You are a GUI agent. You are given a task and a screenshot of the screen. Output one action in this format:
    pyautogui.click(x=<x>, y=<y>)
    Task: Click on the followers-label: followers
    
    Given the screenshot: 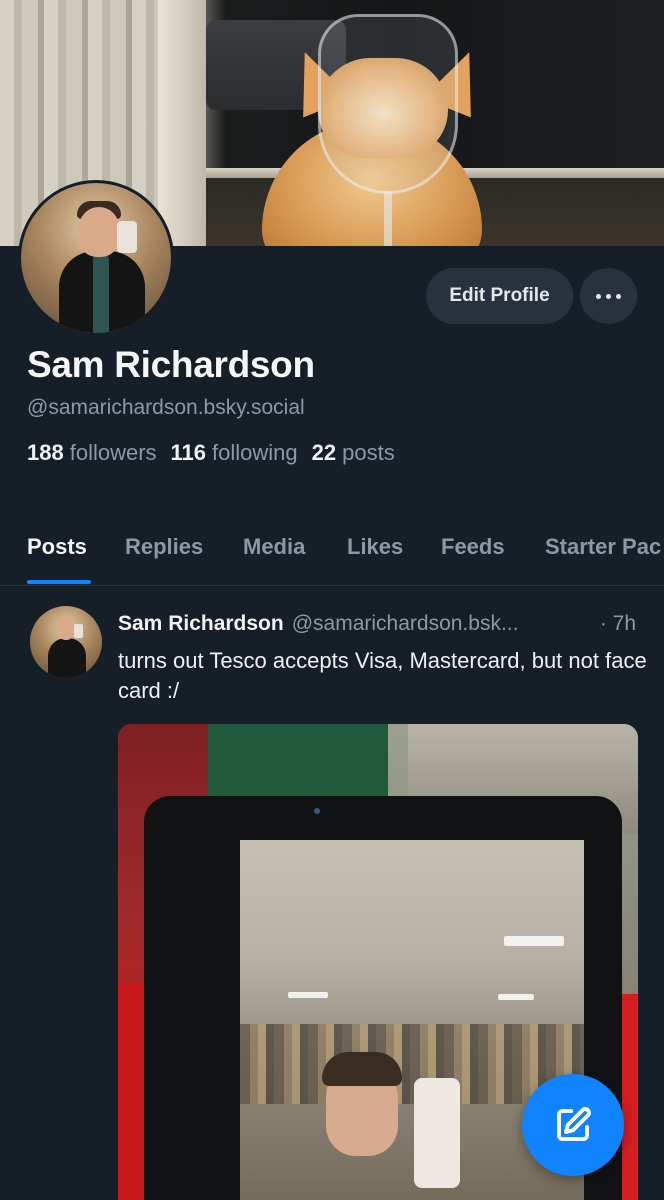 What is the action you would take?
    pyautogui.click(x=113, y=452)
    